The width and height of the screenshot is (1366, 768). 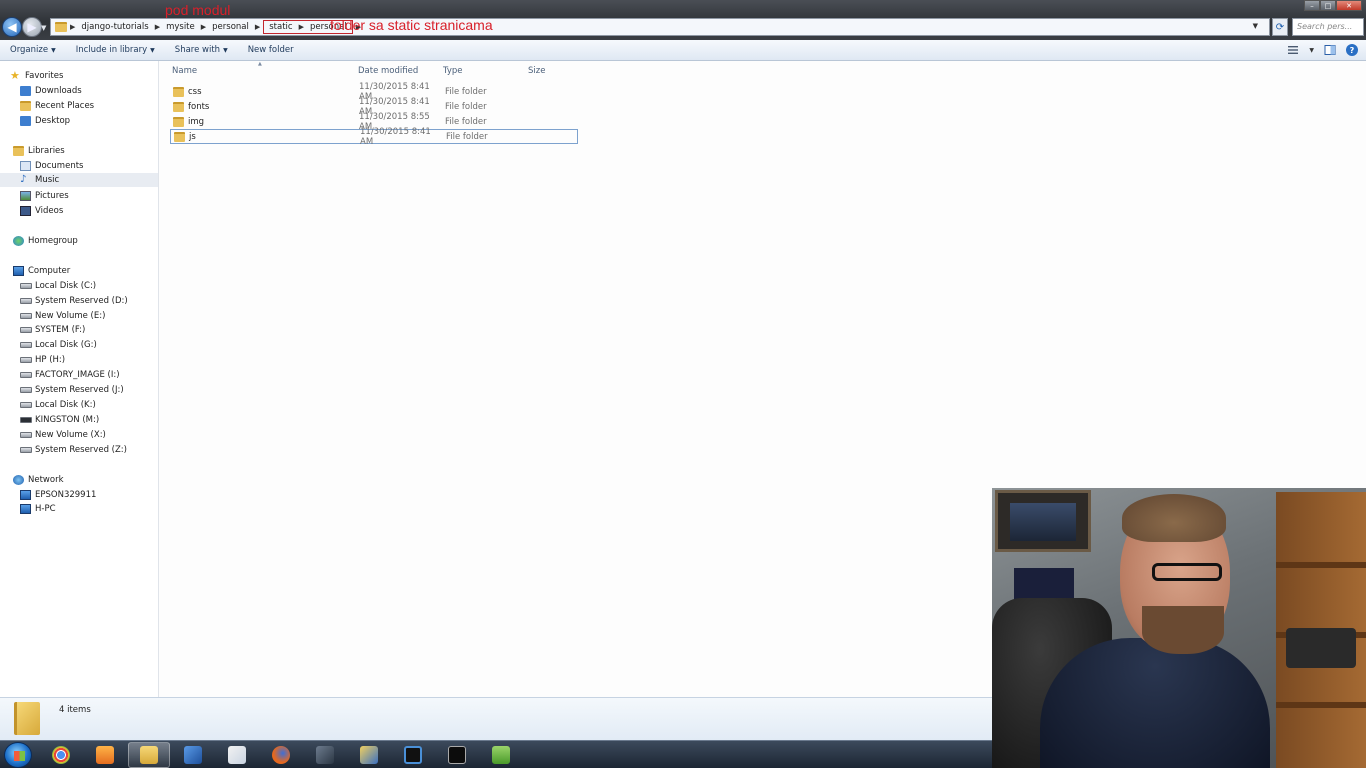 I want to click on nav-desktop: Desktop, so click(x=89, y=121).